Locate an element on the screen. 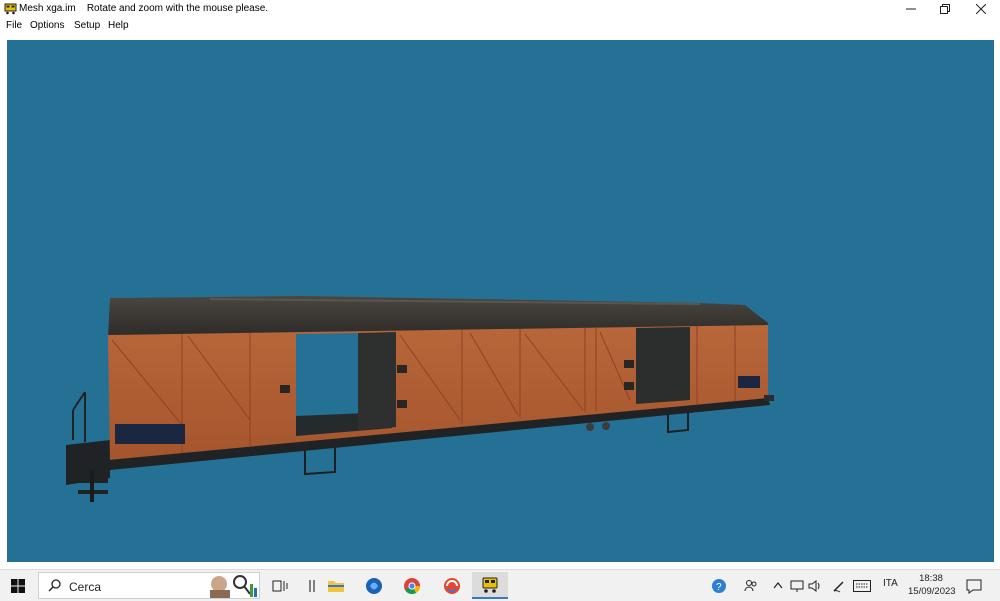 The image size is (1000, 601). chevron-up-icon is located at coordinates (778, 585).